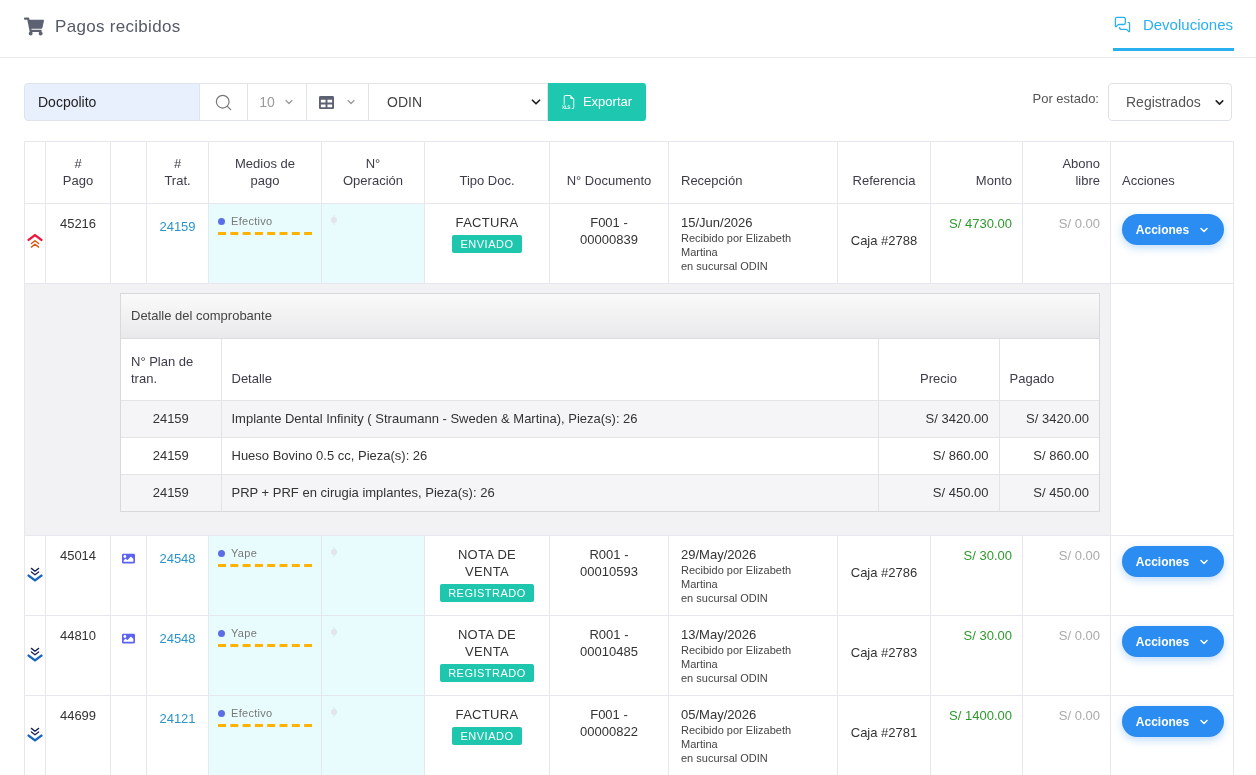  What do you see at coordinates (753, 172) in the screenshot?
I see `column-header: Recepción` at bounding box center [753, 172].